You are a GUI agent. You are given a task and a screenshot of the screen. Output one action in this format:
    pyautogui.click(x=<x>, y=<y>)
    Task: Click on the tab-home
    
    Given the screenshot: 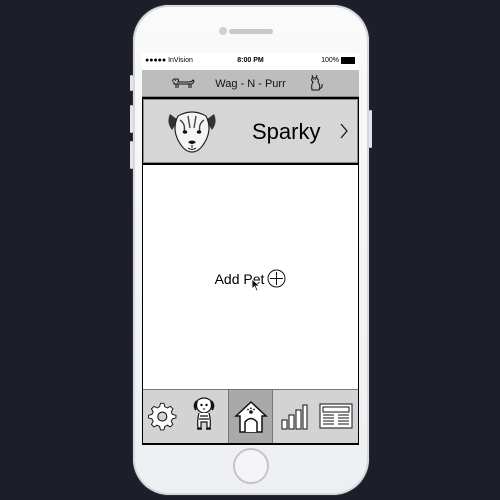 What is the action you would take?
    pyautogui.click(x=251, y=416)
    